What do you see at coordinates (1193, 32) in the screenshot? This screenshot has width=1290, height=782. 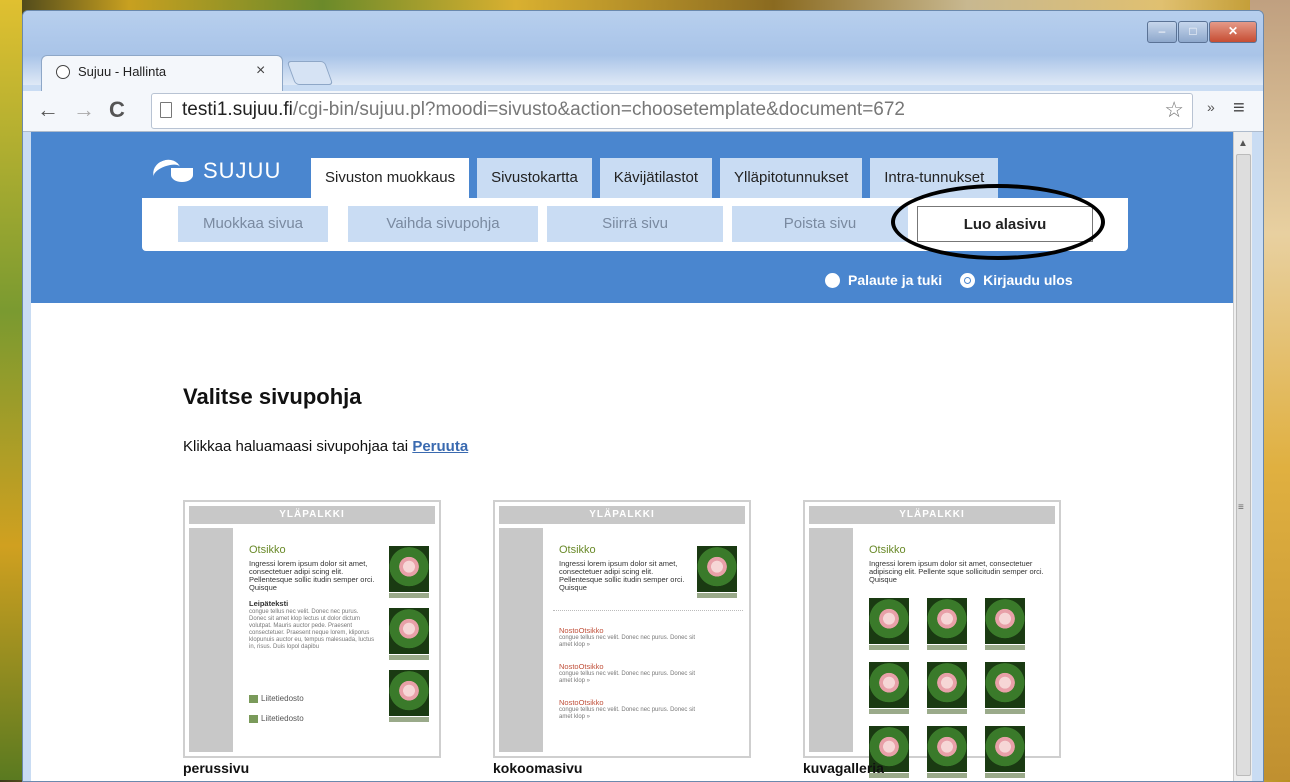 I see `maximize-button: □` at bounding box center [1193, 32].